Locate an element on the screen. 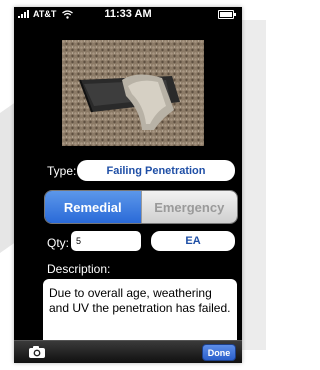  camera-icon is located at coordinates (37, 352).